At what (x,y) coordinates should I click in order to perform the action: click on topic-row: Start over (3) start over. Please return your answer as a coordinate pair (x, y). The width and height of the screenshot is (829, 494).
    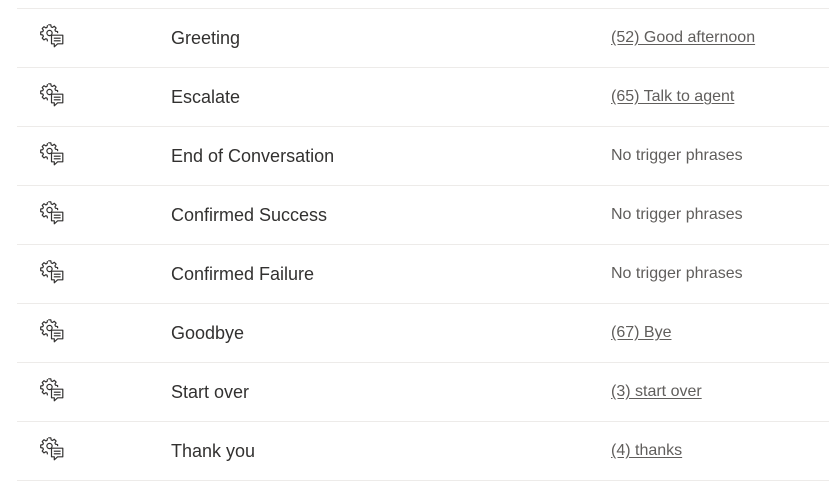
    Looking at the image, I should click on (423, 392).